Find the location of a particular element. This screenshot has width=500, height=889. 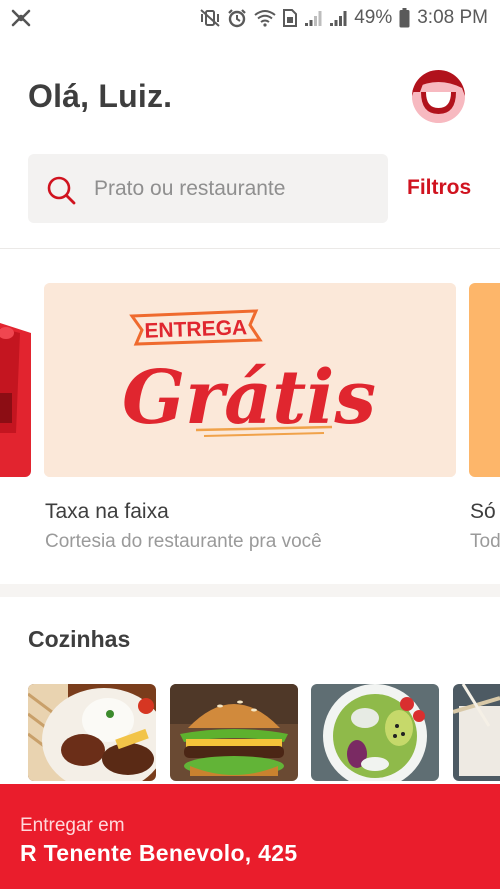

delivery-label: Entregar em is located at coordinates (72, 825).